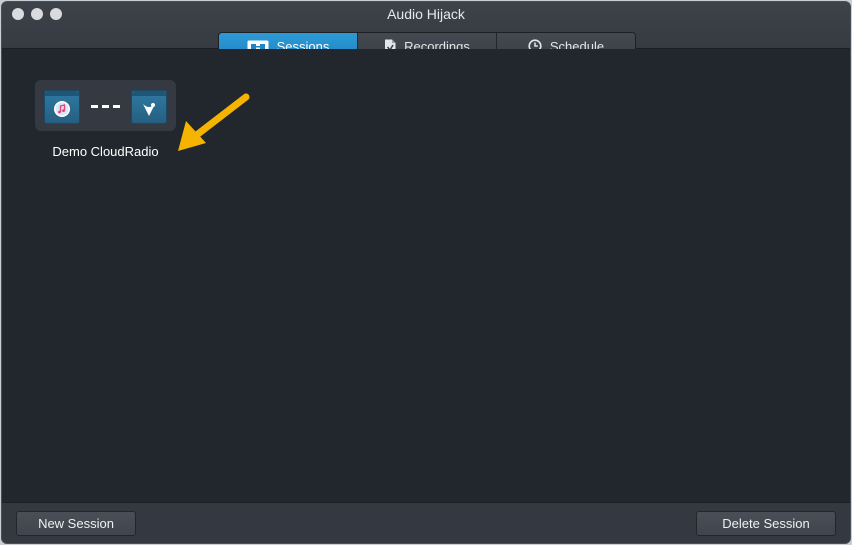 The image size is (852, 545). What do you see at coordinates (426, 522) in the screenshot?
I see `footer-bar: New Session Delete Session` at bounding box center [426, 522].